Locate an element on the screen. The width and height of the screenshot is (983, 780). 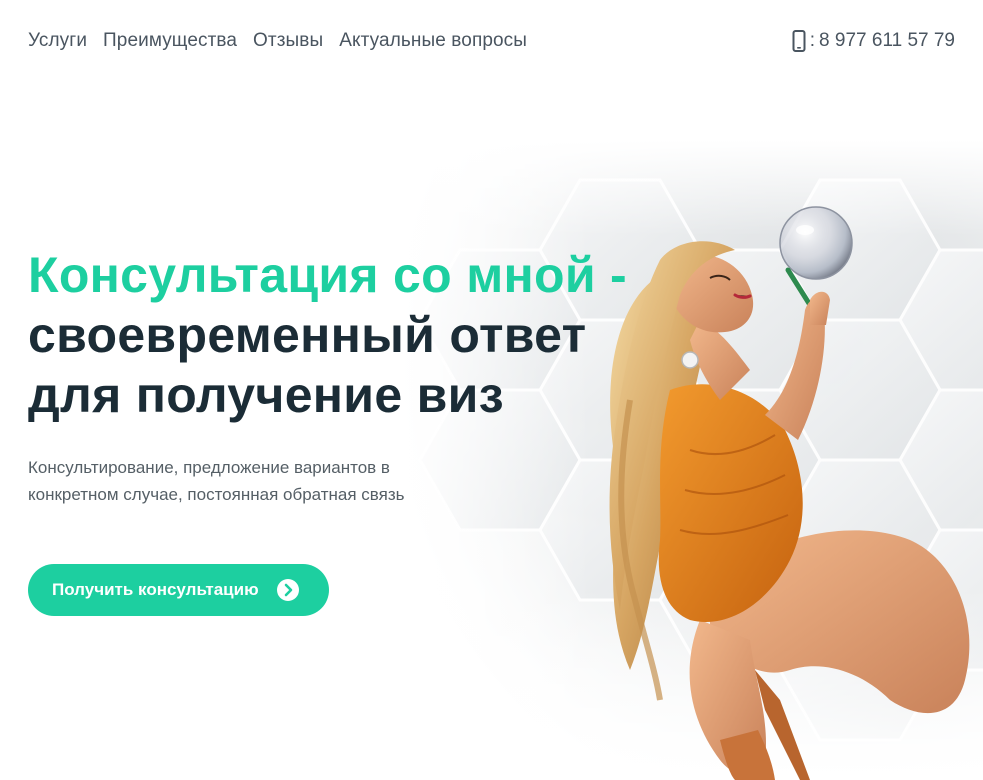
soap-bubble is located at coordinates (816, 243).